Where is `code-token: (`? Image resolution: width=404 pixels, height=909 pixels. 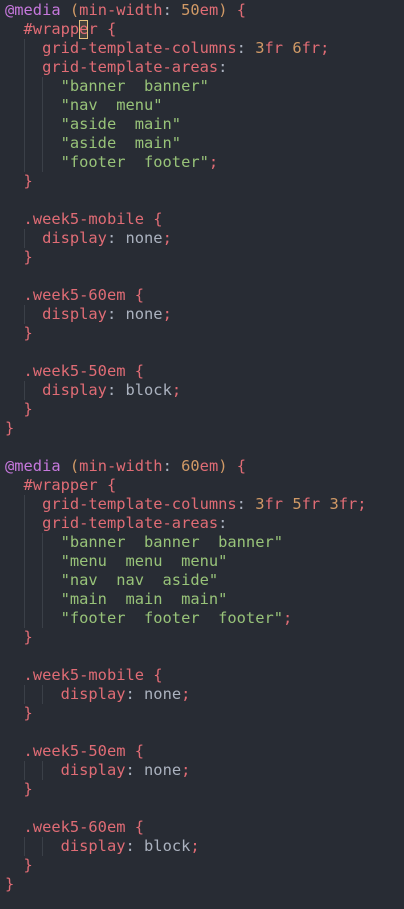 code-token: ( is located at coordinates (74, 10).